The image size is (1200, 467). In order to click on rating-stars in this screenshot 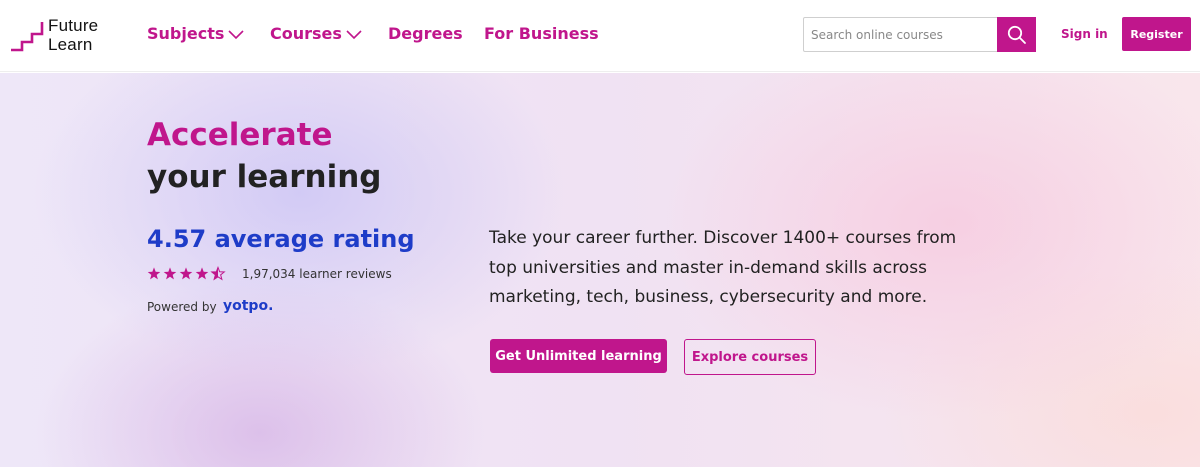, I will do `click(186, 273)`.